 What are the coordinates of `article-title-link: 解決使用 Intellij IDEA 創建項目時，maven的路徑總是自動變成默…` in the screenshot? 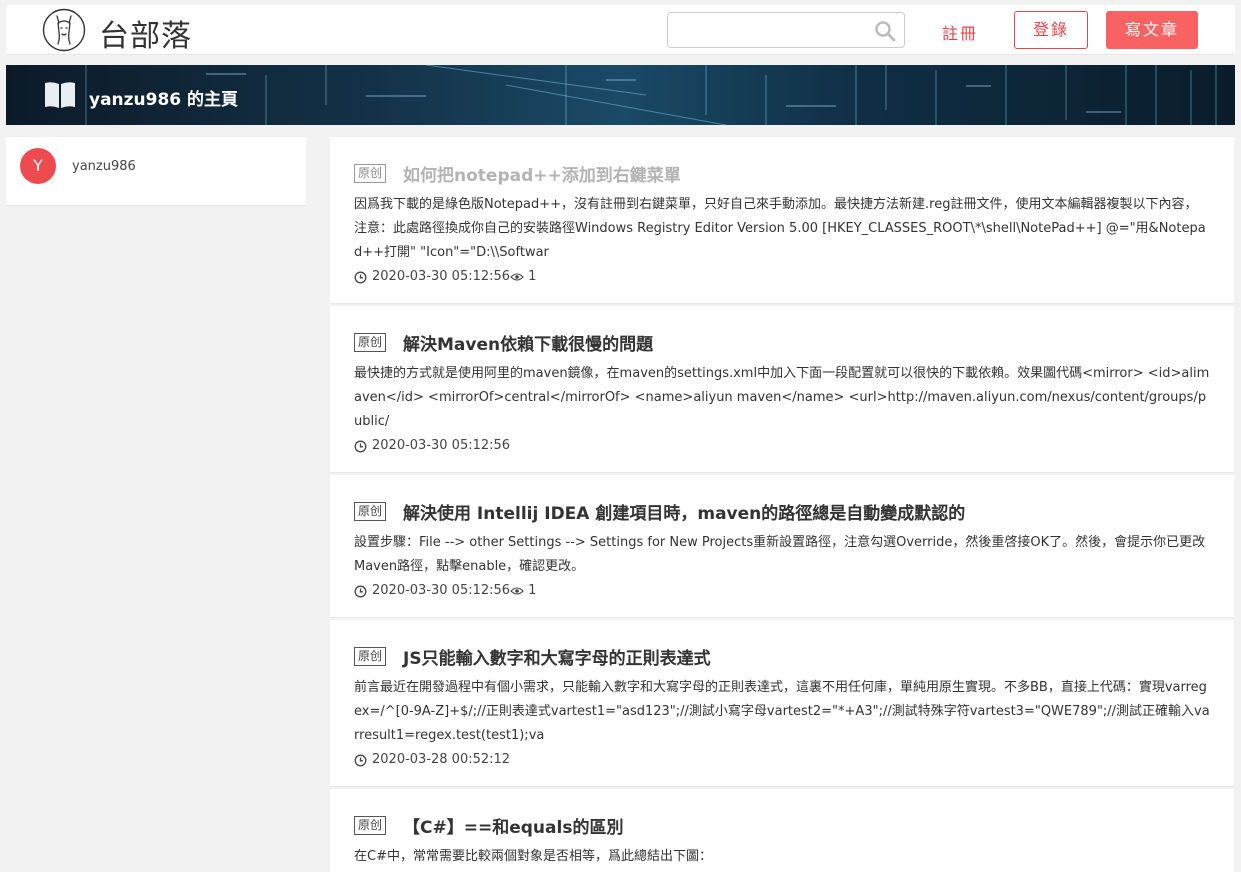 It's located at (684, 511).